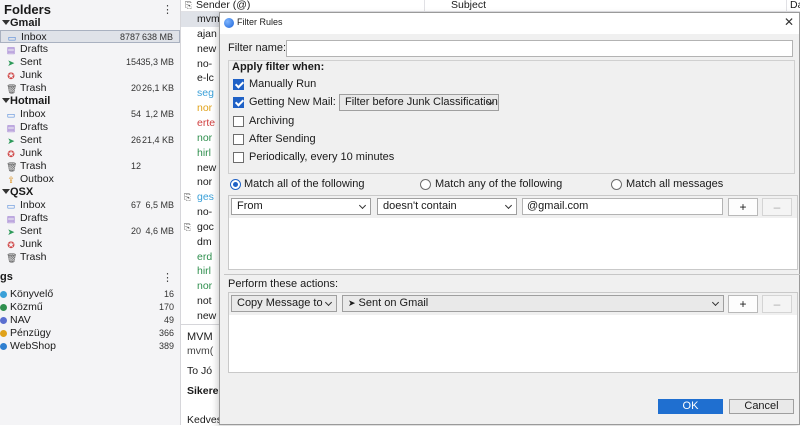 This screenshot has width=800, height=426. Describe the element at coordinates (322, 157) in the screenshot. I see `periodically-label: Periodically, every 10 minutes` at that location.